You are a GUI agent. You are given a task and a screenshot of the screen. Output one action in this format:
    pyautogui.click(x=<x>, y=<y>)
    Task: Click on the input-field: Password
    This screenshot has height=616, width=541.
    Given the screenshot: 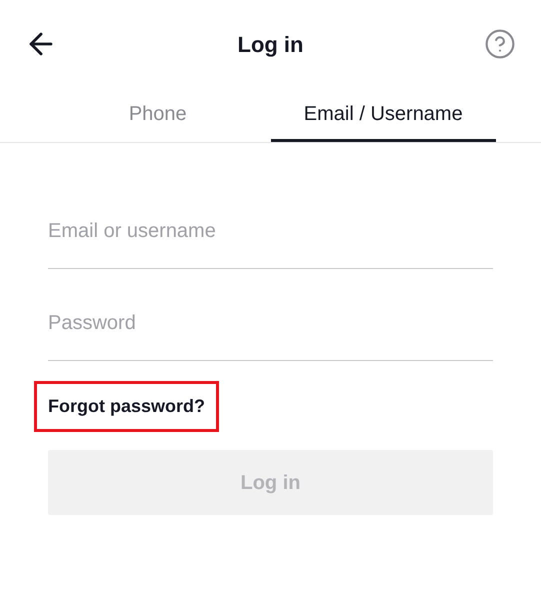 What is the action you would take?
    pyautogui.click(x=270, y=326)
    